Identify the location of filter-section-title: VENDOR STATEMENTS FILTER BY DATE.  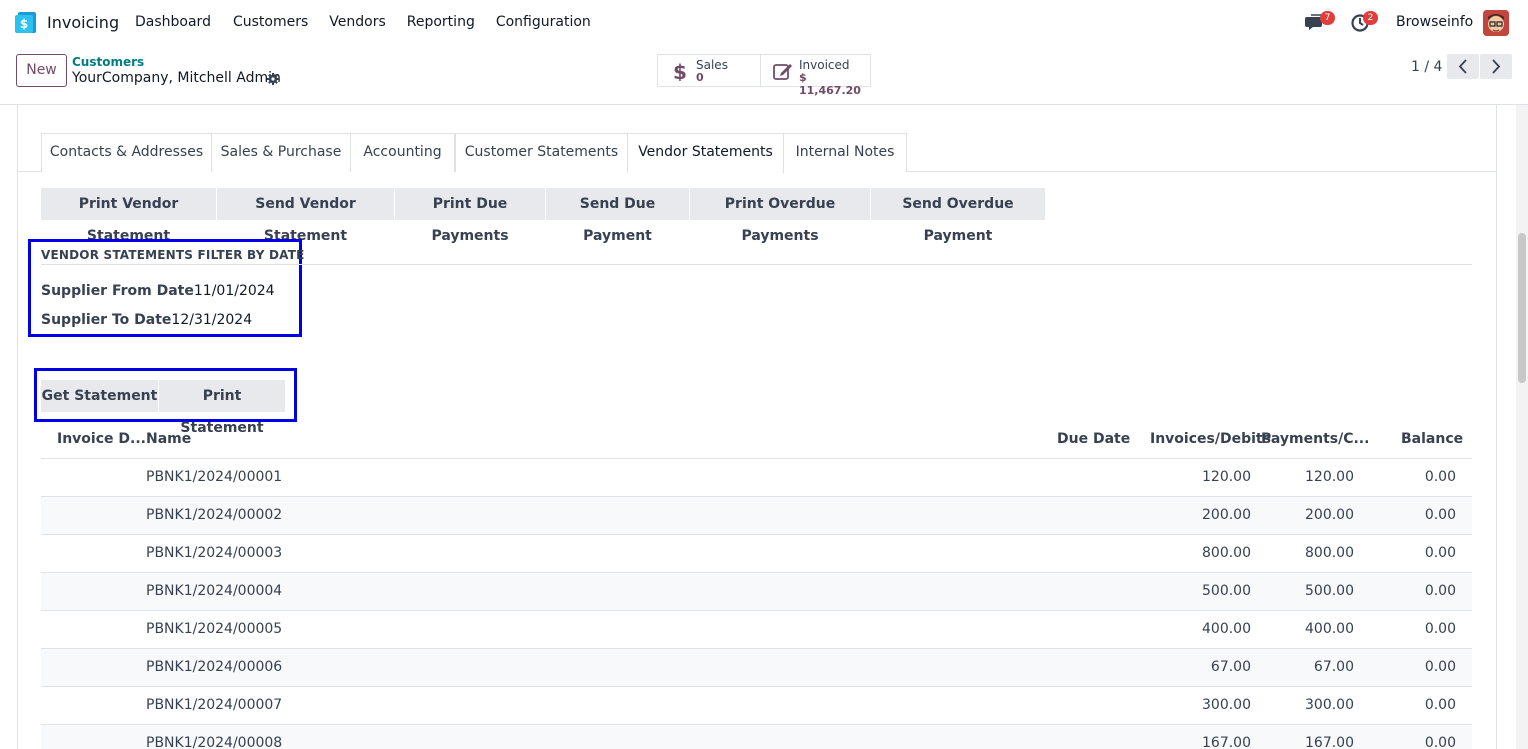
(173, 255).